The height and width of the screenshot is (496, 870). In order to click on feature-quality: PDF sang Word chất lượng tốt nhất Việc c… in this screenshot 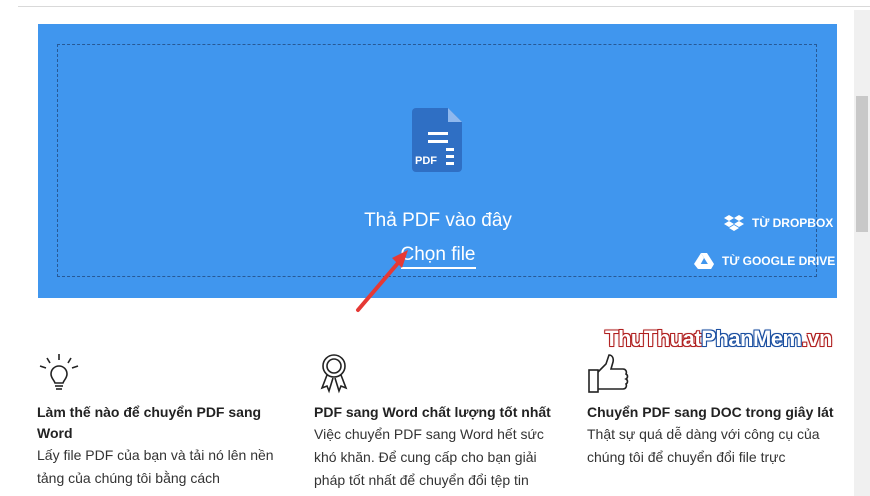, I will do `click(439, 422)`.